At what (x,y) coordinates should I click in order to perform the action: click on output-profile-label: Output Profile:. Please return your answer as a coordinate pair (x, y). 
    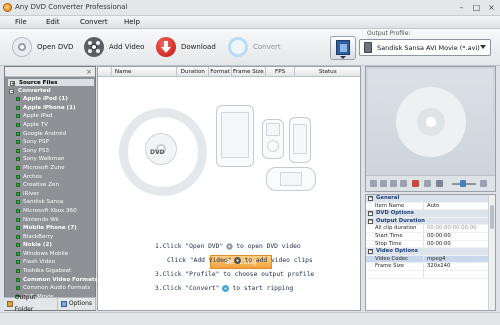
    Looking at the image, I should click on (389, 33).